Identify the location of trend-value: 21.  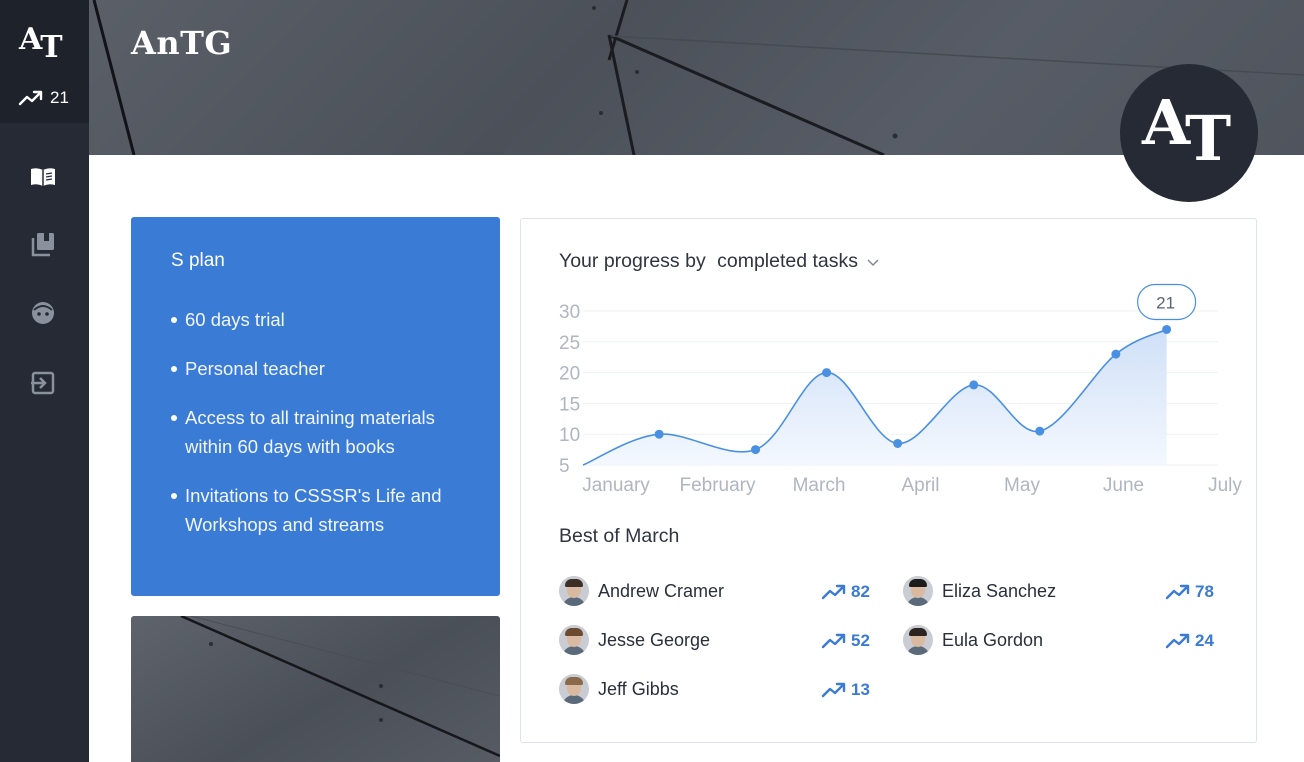
(59, 97).